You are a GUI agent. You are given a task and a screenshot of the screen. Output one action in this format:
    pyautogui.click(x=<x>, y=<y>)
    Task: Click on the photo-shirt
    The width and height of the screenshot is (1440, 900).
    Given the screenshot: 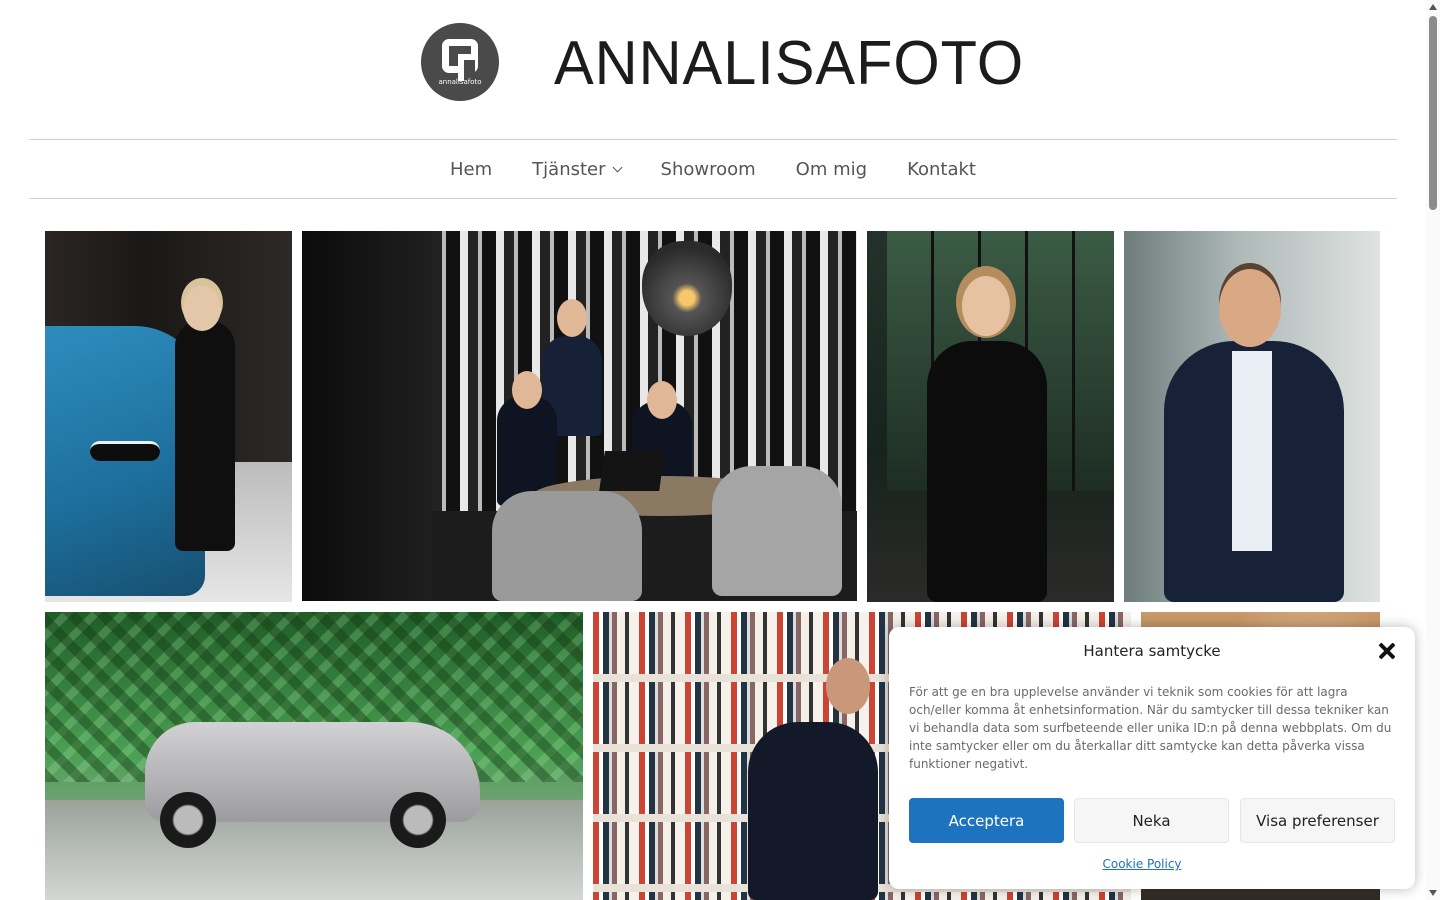 What is the action you would take?
    pyautogui.click(x=1252, y=451)
    